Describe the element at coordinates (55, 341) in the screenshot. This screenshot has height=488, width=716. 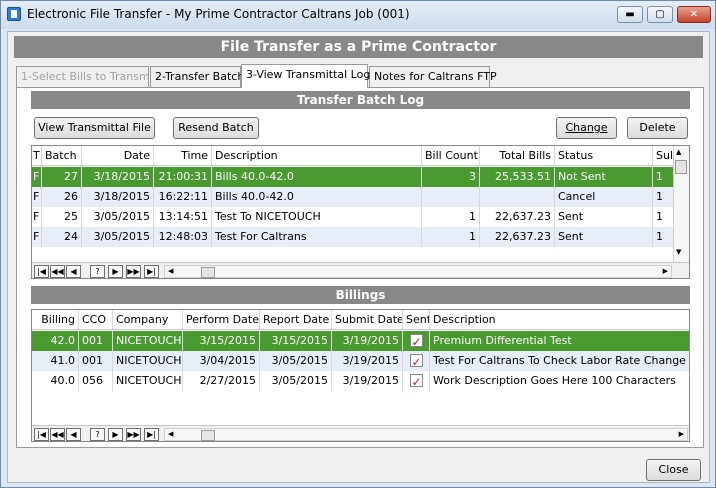
I see `cell-billing: 42.0` at that location.